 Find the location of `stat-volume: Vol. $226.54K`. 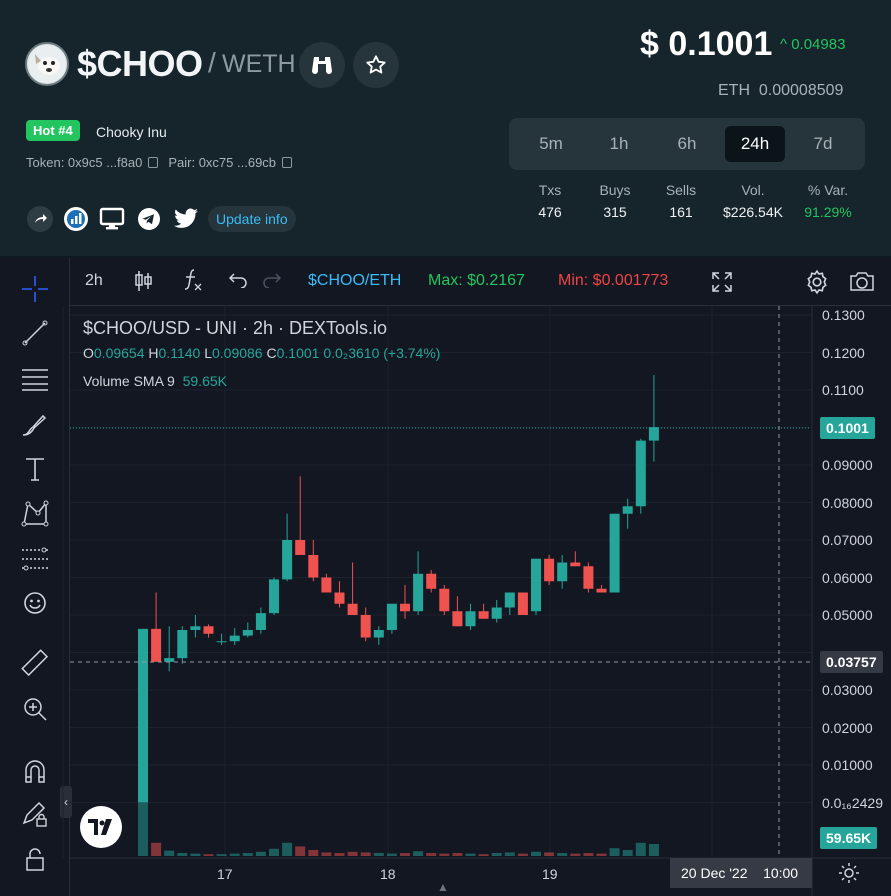

stat-volume: Vol. $226.54K is located at coordinates (753, 201).